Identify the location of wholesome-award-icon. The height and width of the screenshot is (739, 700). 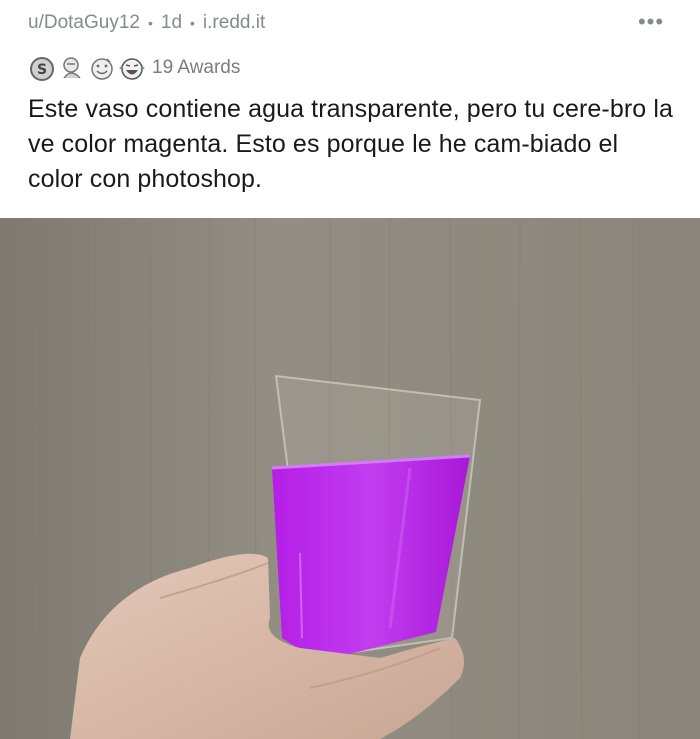
(102, 68).